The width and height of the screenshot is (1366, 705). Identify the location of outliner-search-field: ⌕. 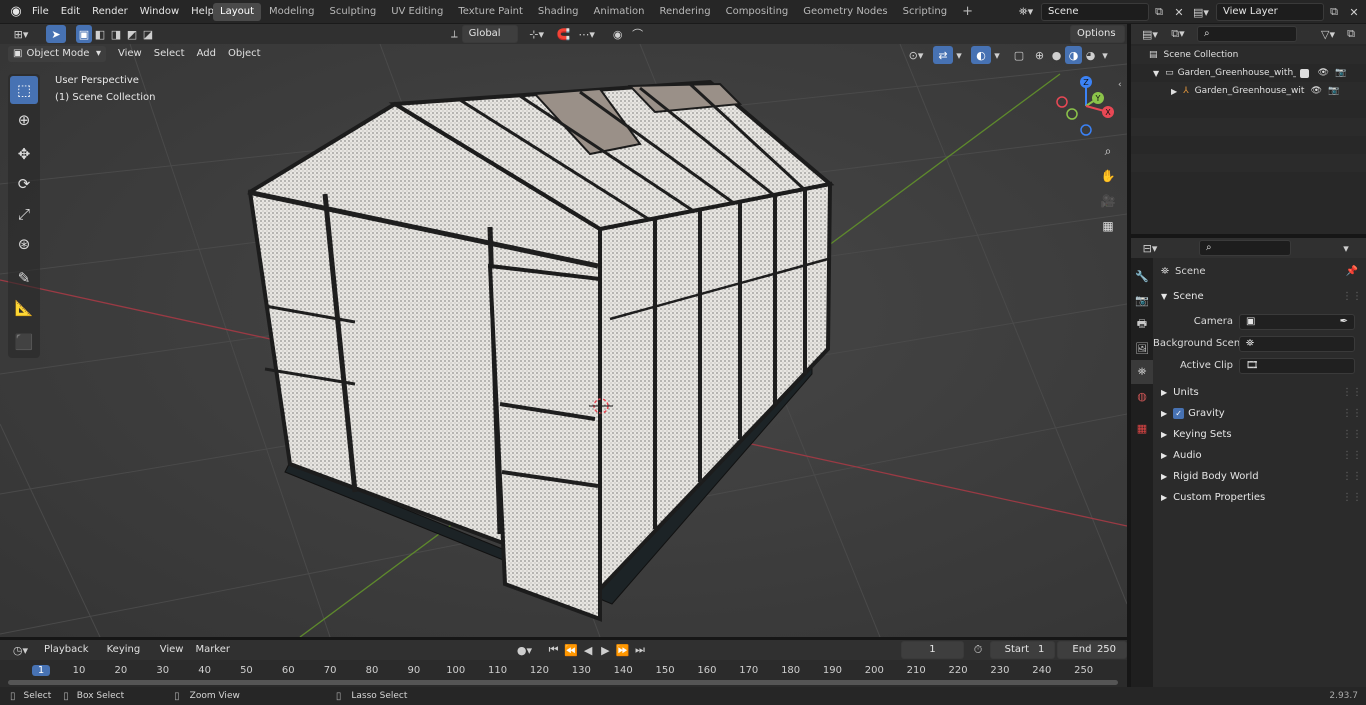
(1247, 34).